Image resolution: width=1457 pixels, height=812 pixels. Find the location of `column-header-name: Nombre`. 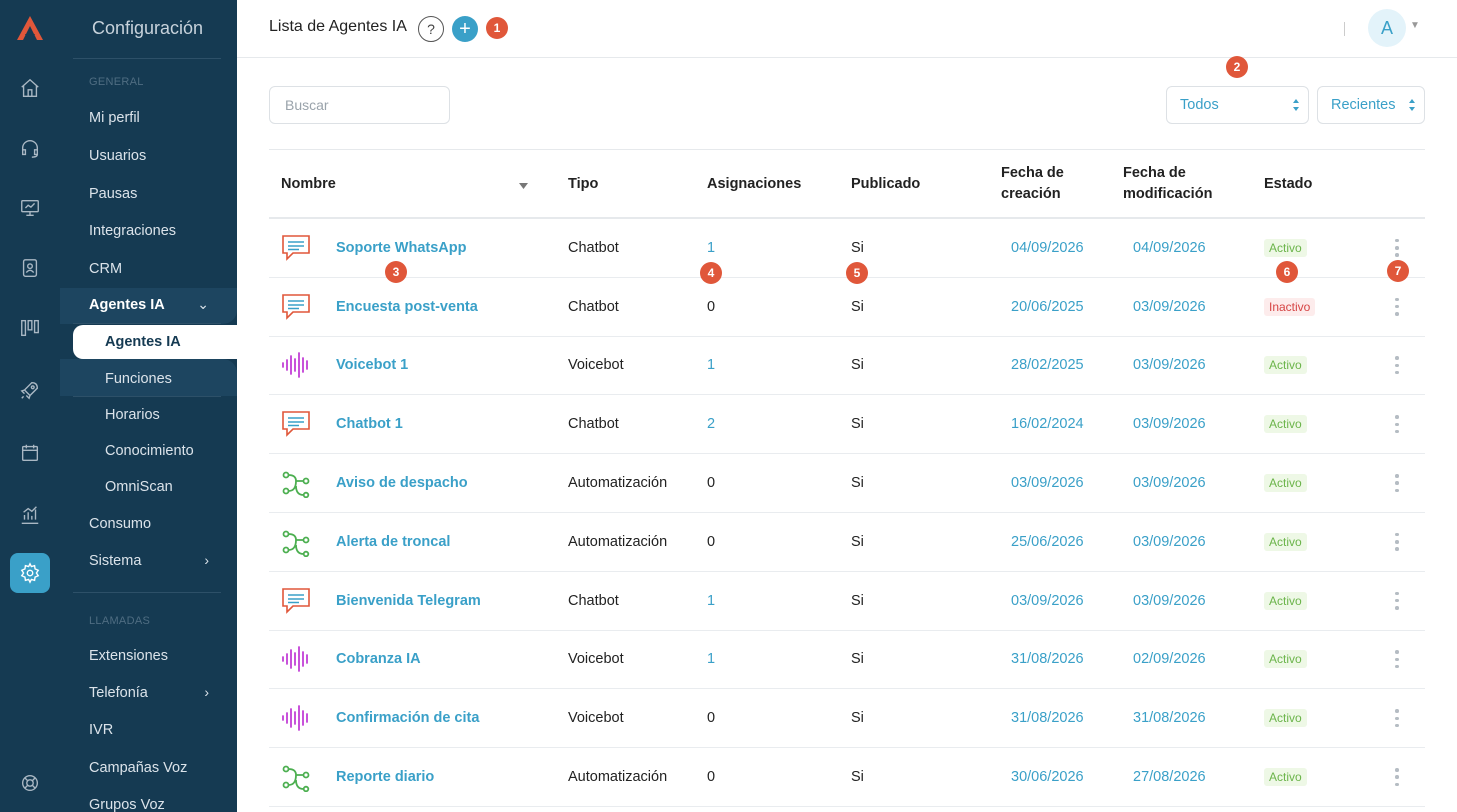

column-header-name: Nombre is located at coordinates (308, 184).